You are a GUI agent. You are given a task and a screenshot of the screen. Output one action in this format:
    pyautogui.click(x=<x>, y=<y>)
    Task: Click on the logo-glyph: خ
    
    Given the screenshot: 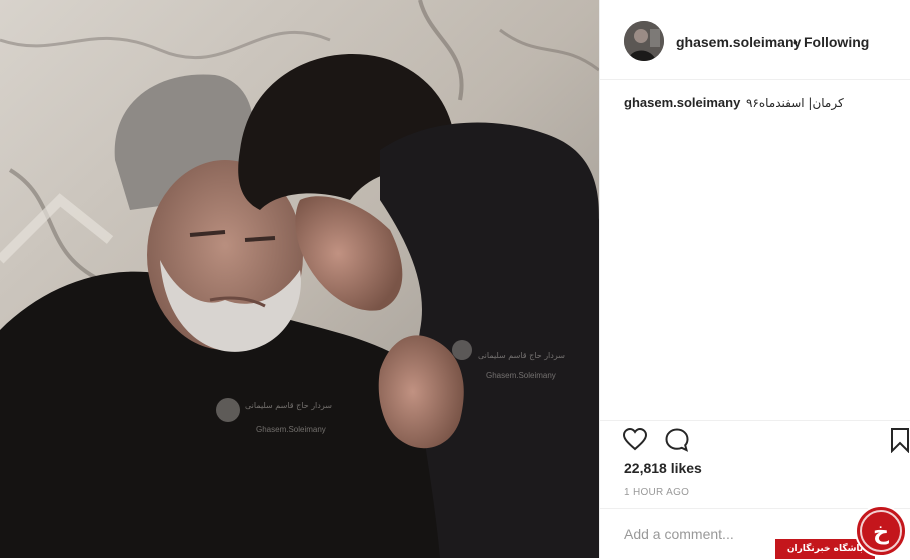 What is the action you would take?
    pyautogui.click(x=881, y=532)
    